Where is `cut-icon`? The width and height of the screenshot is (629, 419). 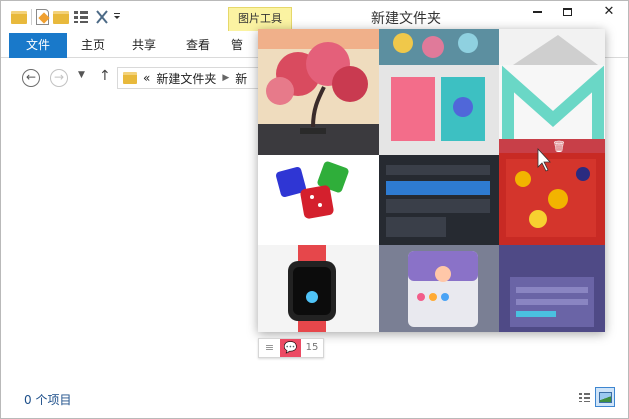 cut-icon is located at coordinates (102, 17).